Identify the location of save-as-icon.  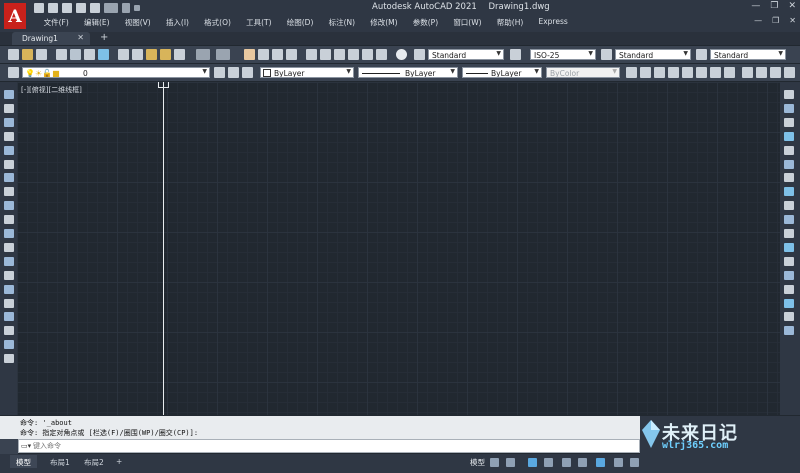
(81, 8).